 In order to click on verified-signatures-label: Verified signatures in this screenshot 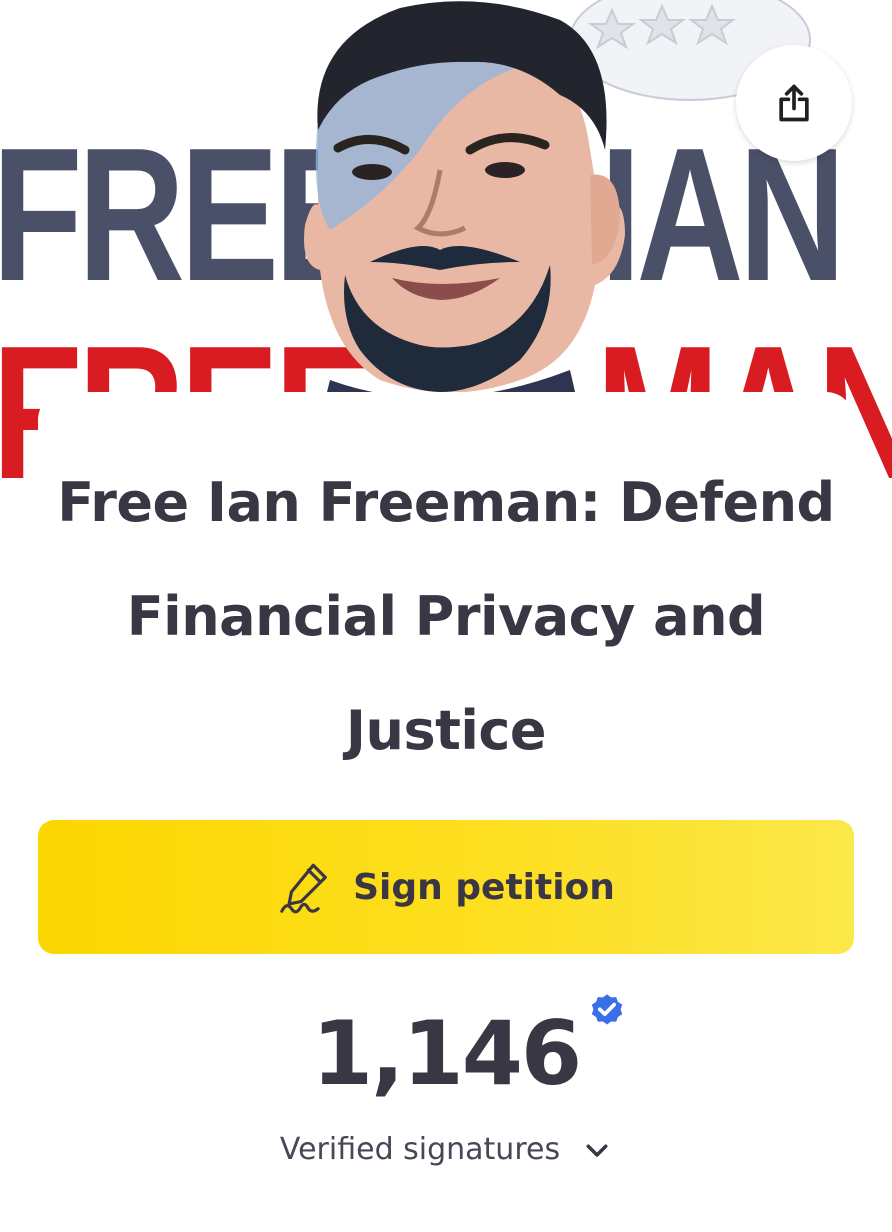, I will do `click(420, 1149)`.